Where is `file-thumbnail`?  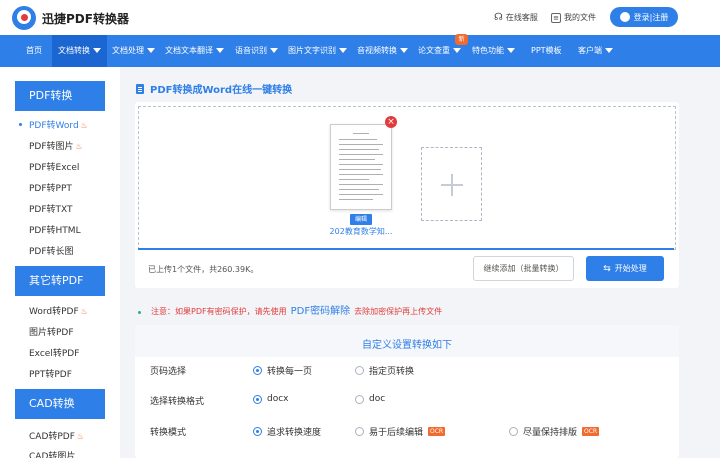 file-thumbnail is located at coordinates (361, 167).